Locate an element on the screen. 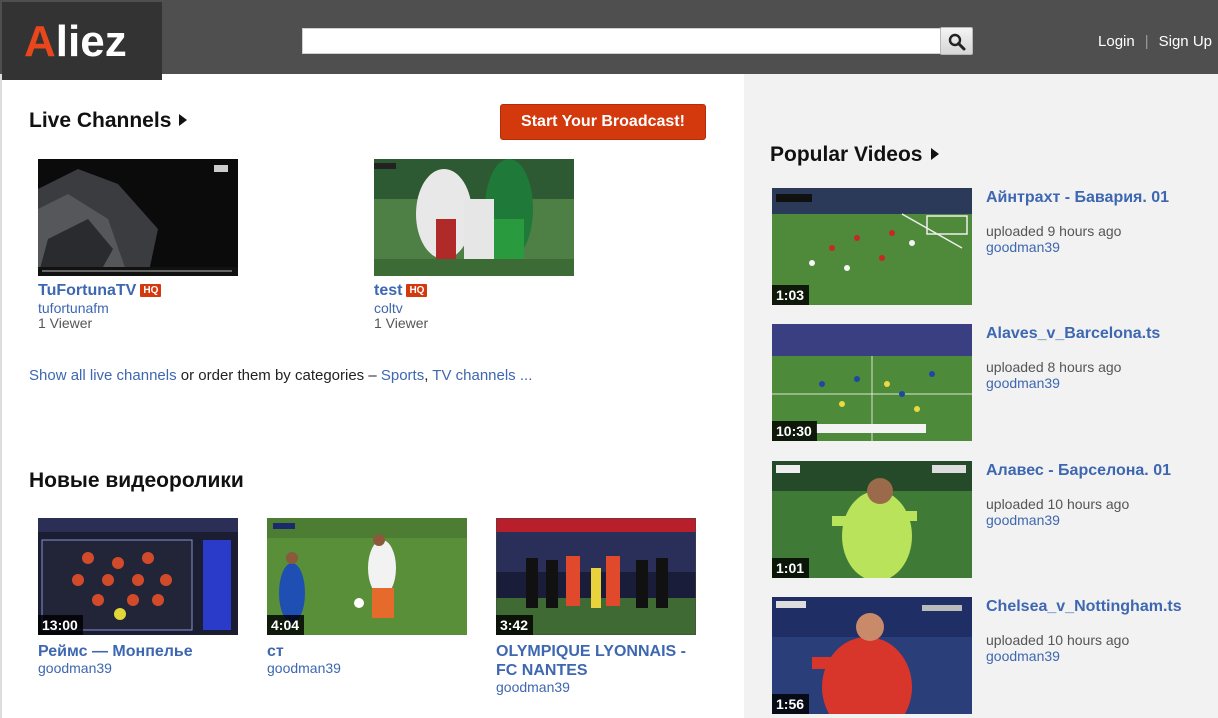 This screenshot has width=1218, height=718. popular-thumbnail: 1:56 is located at coordinates (872, 655).